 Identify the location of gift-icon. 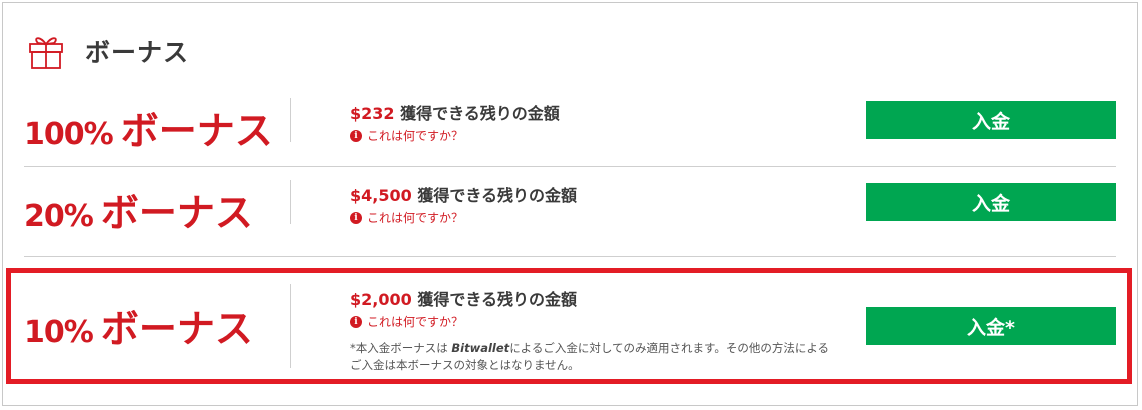
(46, 53).